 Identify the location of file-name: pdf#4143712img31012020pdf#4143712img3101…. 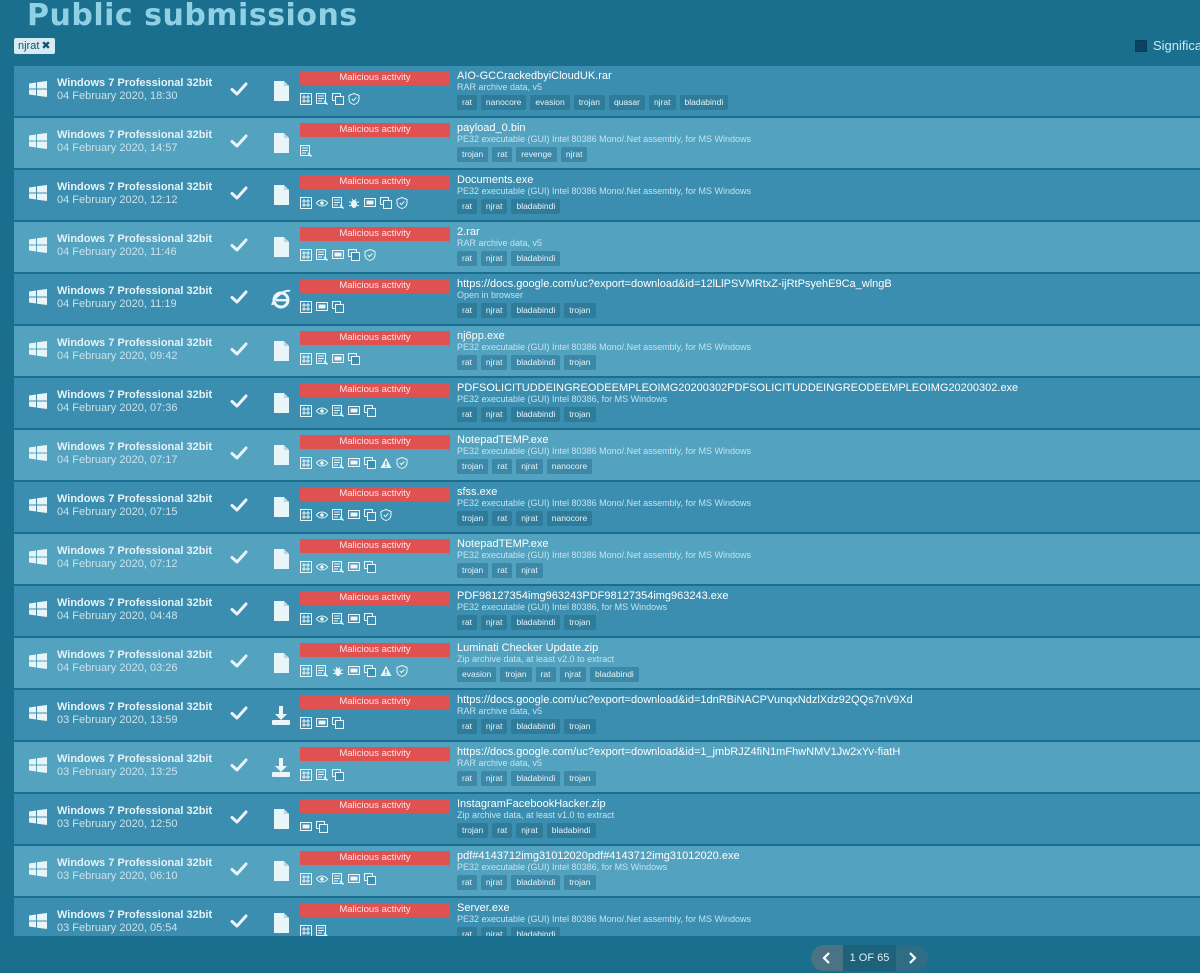
(598, 856).